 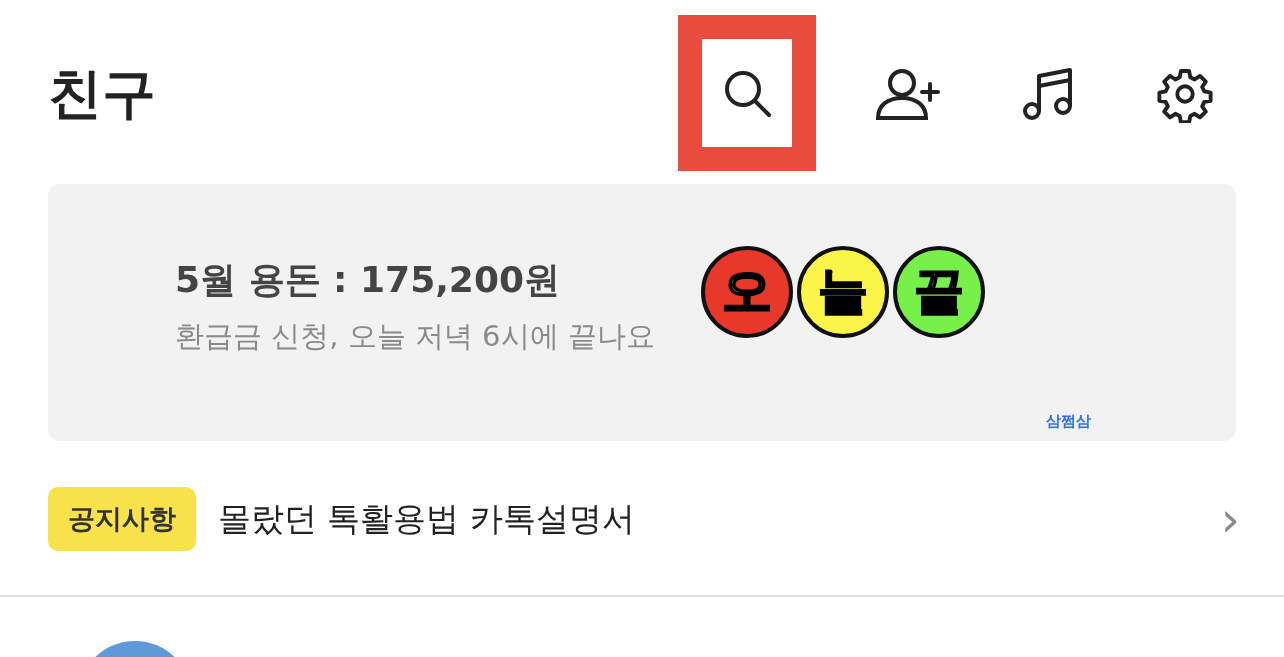 I want to click on banner-subtitle: 환급금 신청, 오늘 저녁 6시에 끝나요, so click(x=415, y=336).